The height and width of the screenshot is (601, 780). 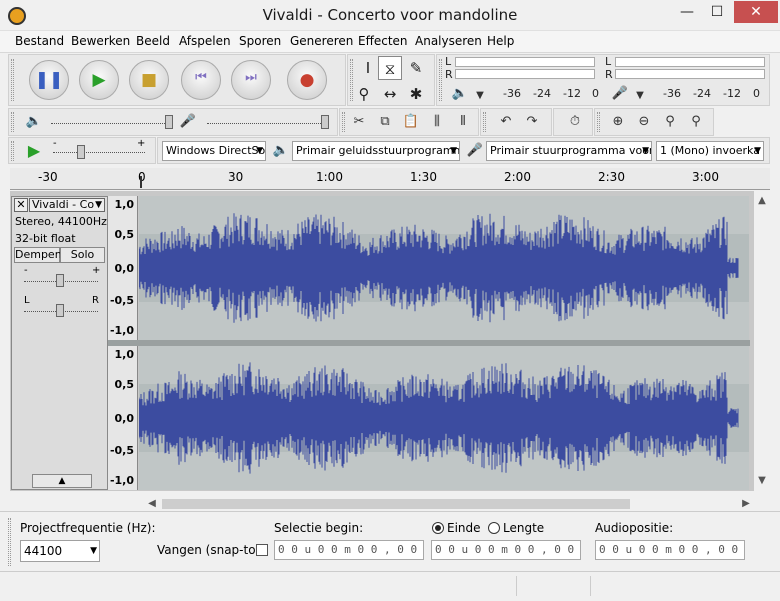 What do you see at coordinates (448, 41) in the screenshot?
I see `menu-analyseren: Analyseren` at bounding box center [448, 41].